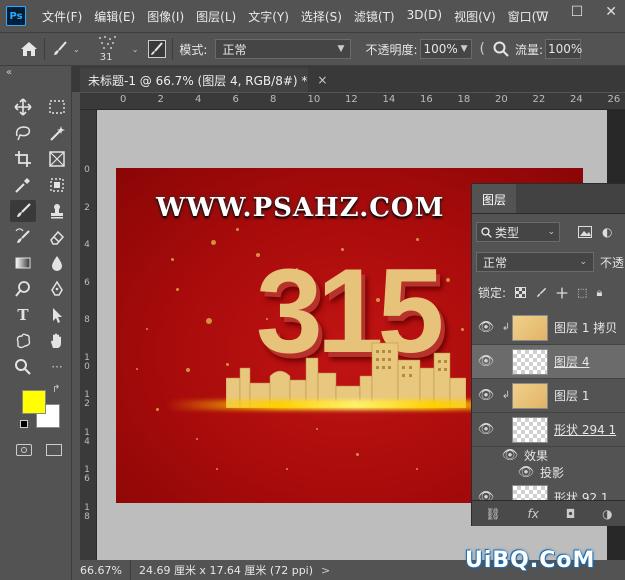 Image resolution: width=625 pixels, height=580 pixels. I want to click on lock-pixels-icon, so click(541, 293).